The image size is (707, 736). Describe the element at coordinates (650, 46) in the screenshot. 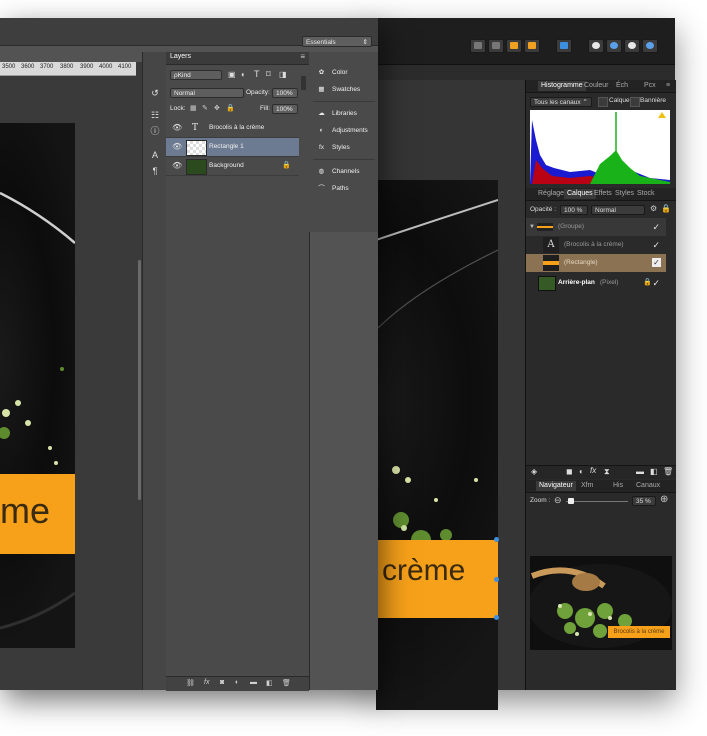

I see `boolean-divide-button` at that location.